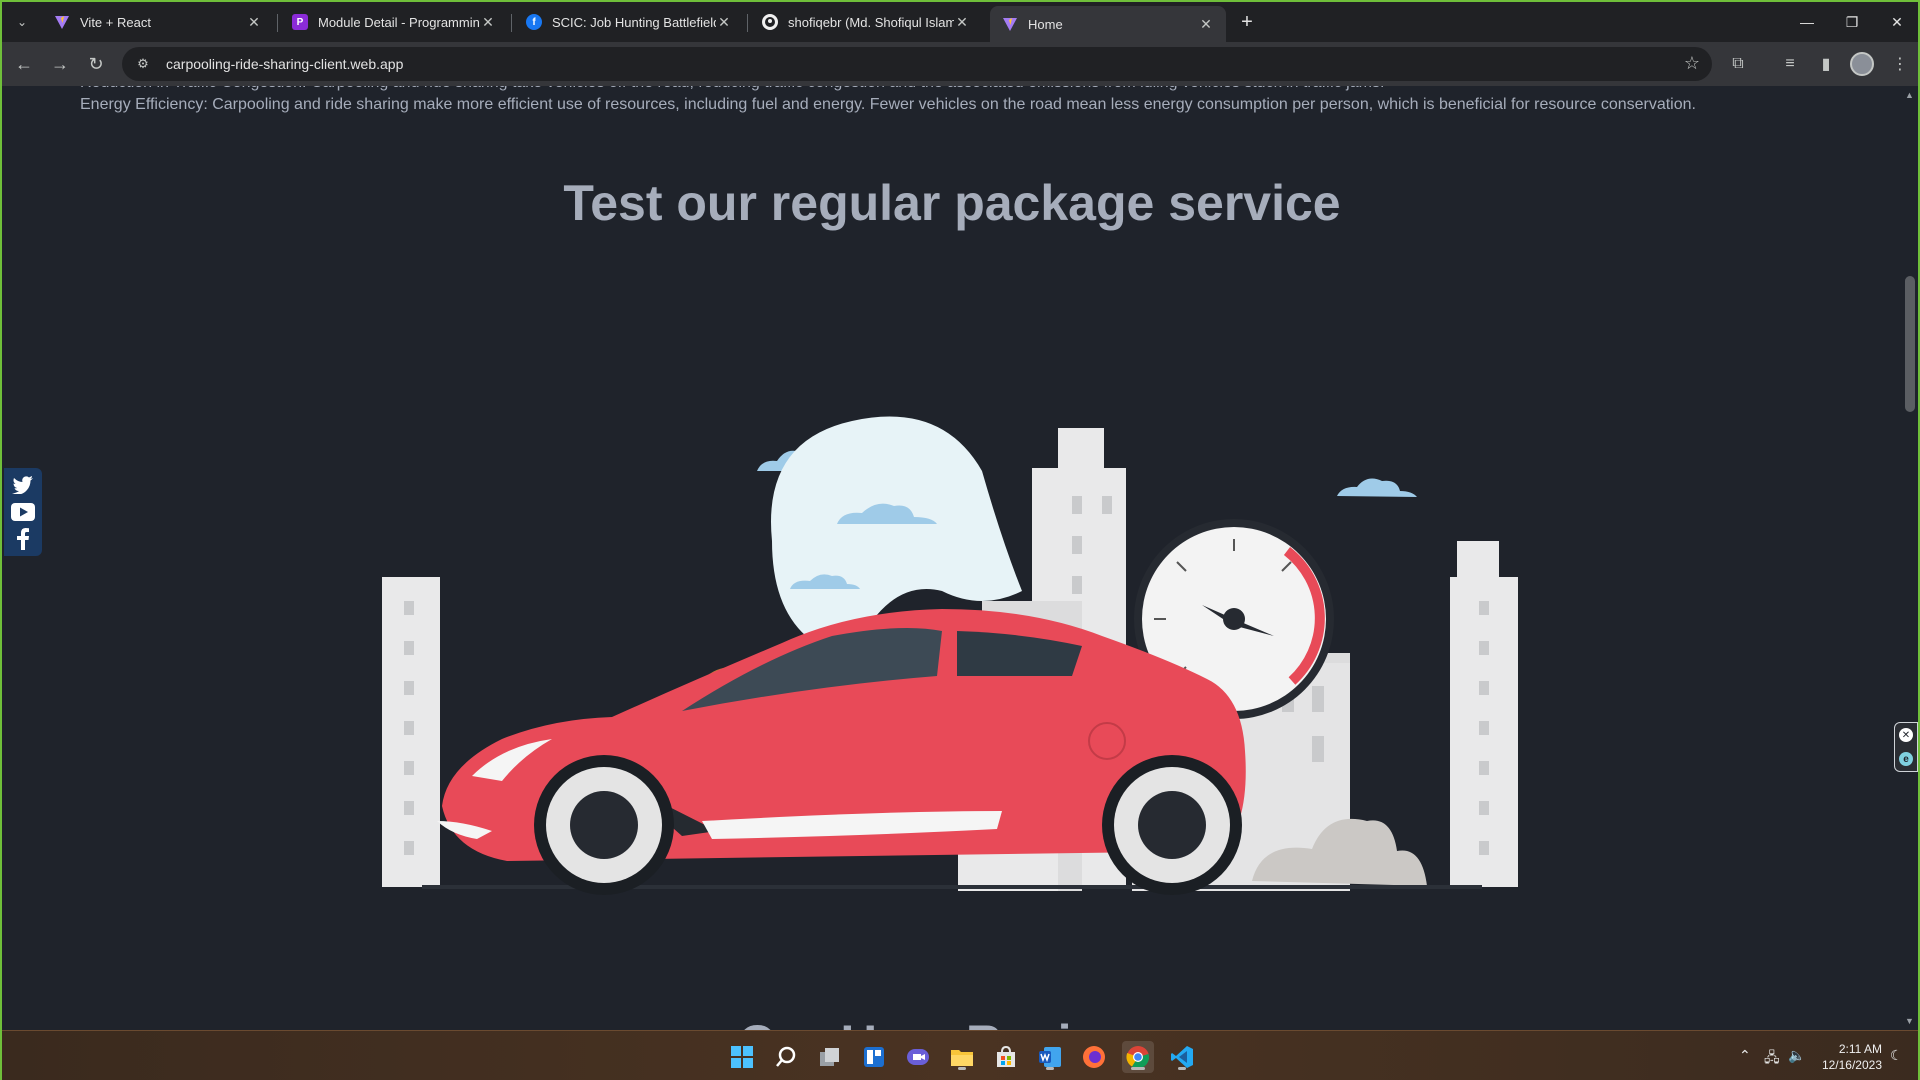 Image resolution: width=1920 pixels, height=1080 pixels. Describe the element at coordinates (399, 22) in the screenshot. I see `tab-title: Module Detail - Programming` at that location.